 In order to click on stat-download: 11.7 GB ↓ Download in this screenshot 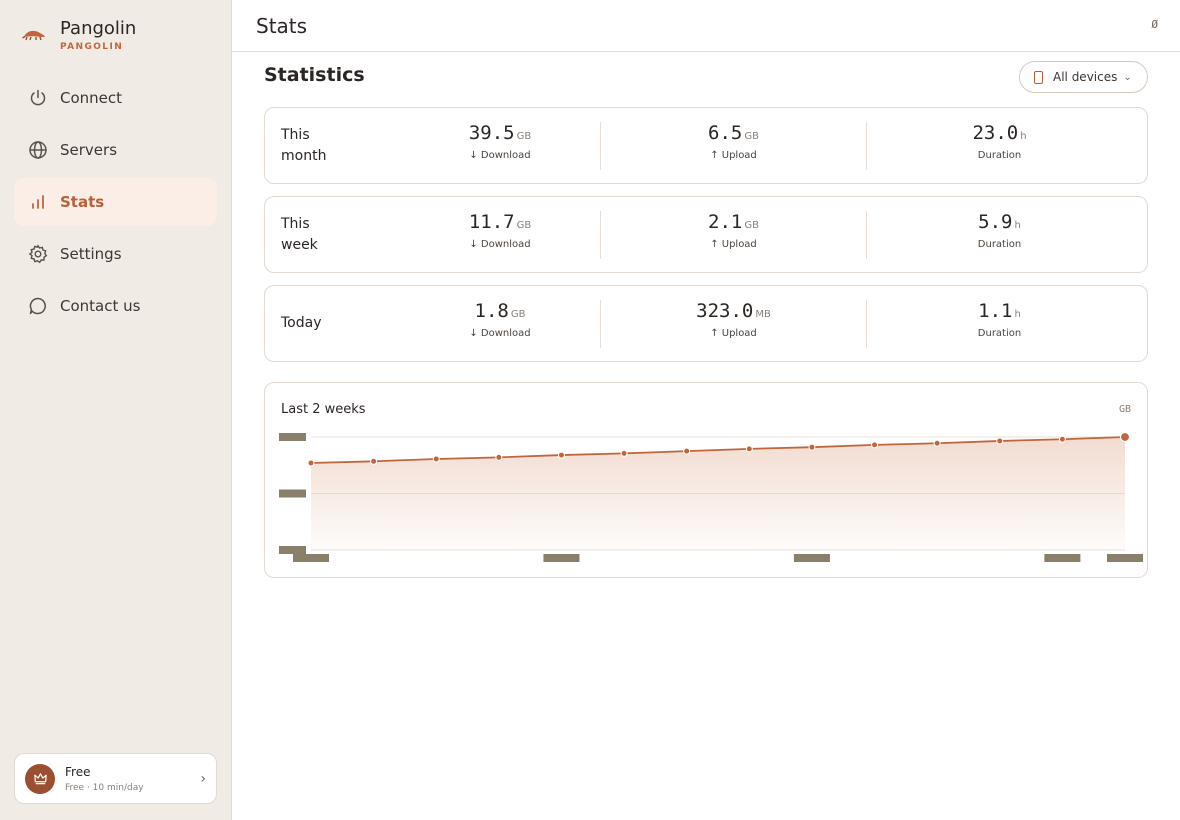, I will do `click(500, 235)`.